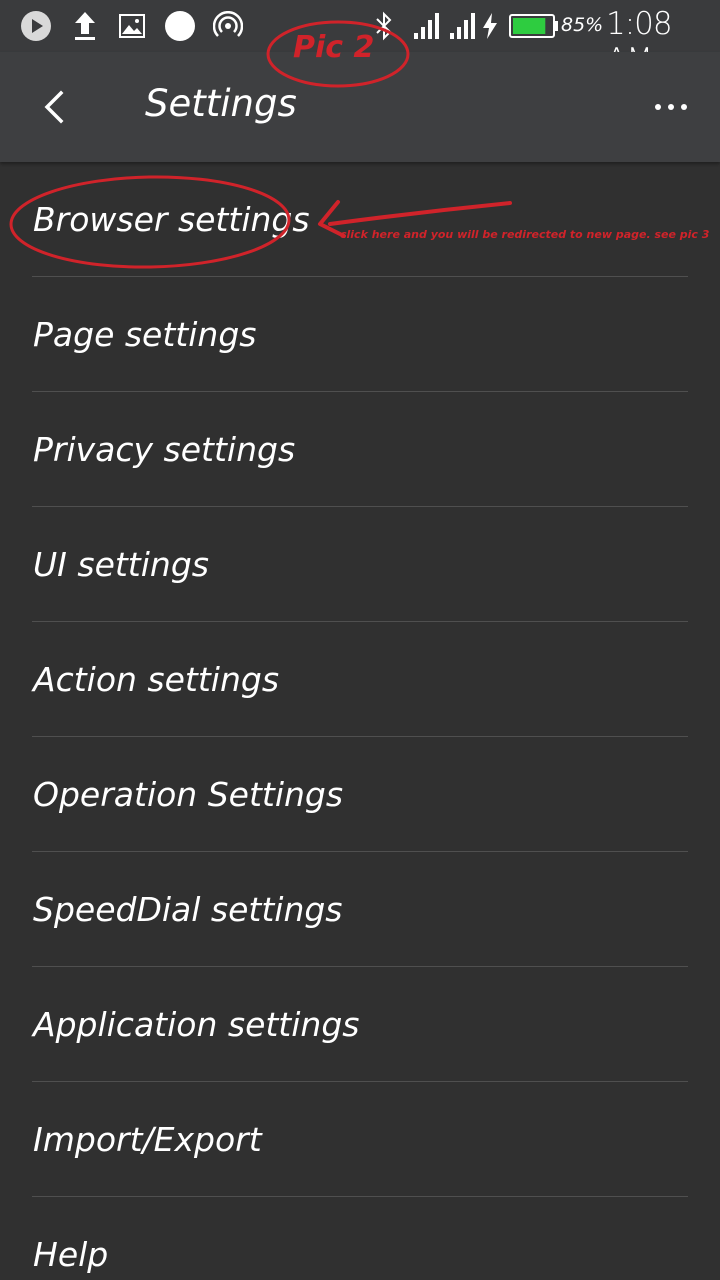  What do you see at coordinates (188, 909) in the screenshot?
I see `settings-item-label: SpeedDial settings` at bounding box center [188, 909].